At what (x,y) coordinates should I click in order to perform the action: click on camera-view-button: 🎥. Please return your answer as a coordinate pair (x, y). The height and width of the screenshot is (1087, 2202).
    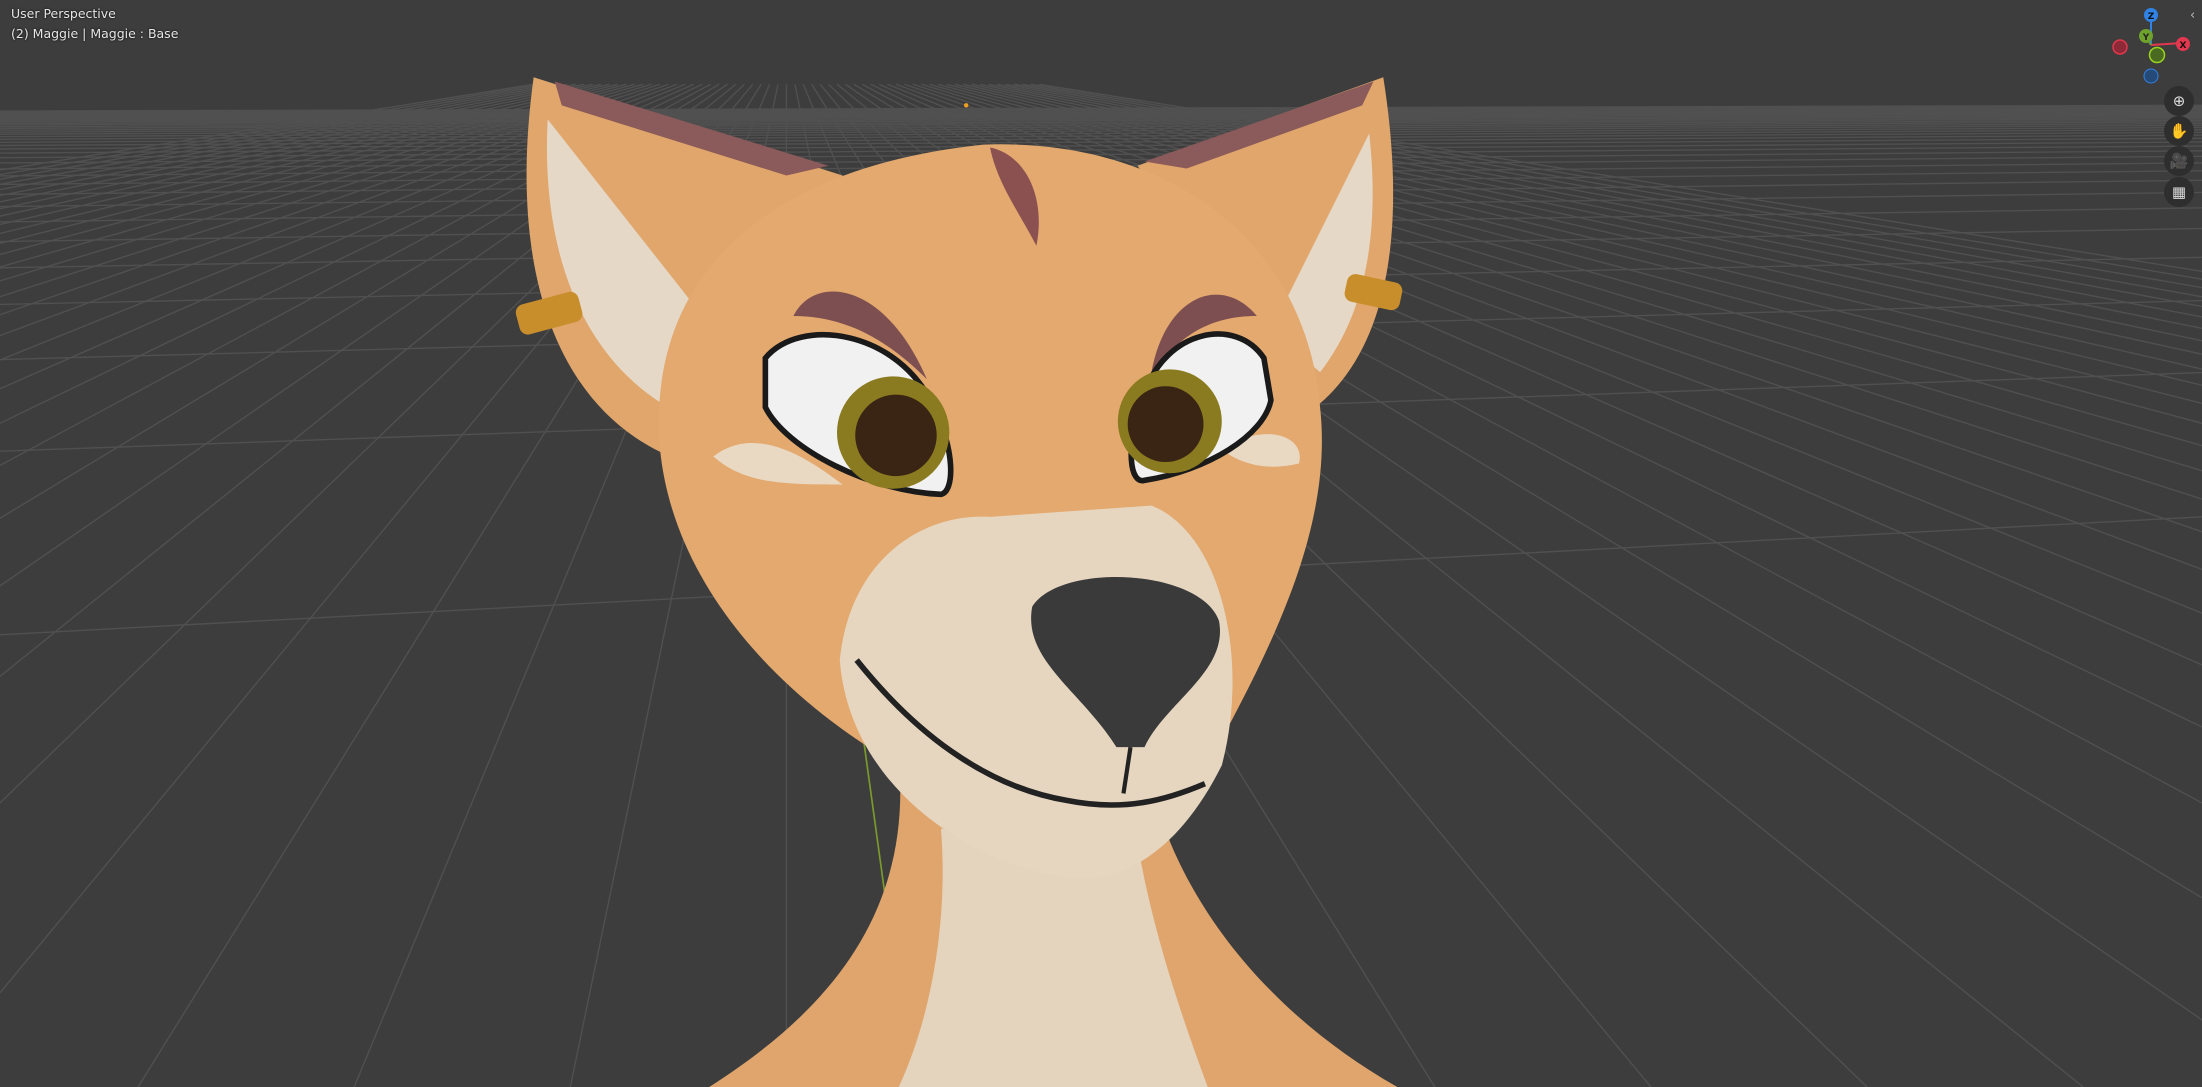
    Looking at the image, I should click on (2179, 161).